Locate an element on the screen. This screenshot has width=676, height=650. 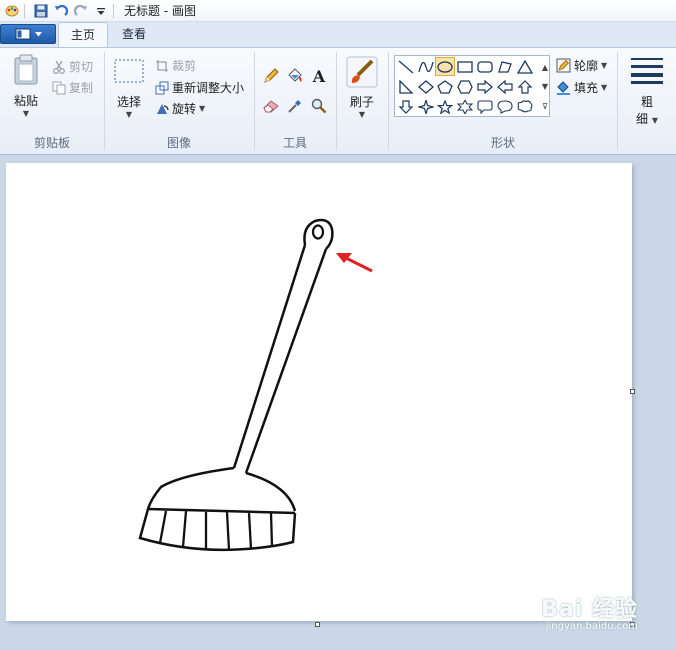
brushes-button: 刷子 ▼ is located at coordinates (362, 87).